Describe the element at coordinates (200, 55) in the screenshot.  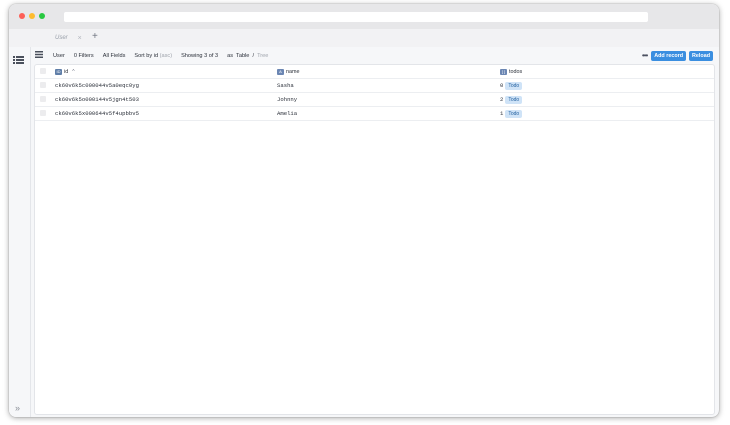
I see `showing-count: Showing 3 of 3` at that location.